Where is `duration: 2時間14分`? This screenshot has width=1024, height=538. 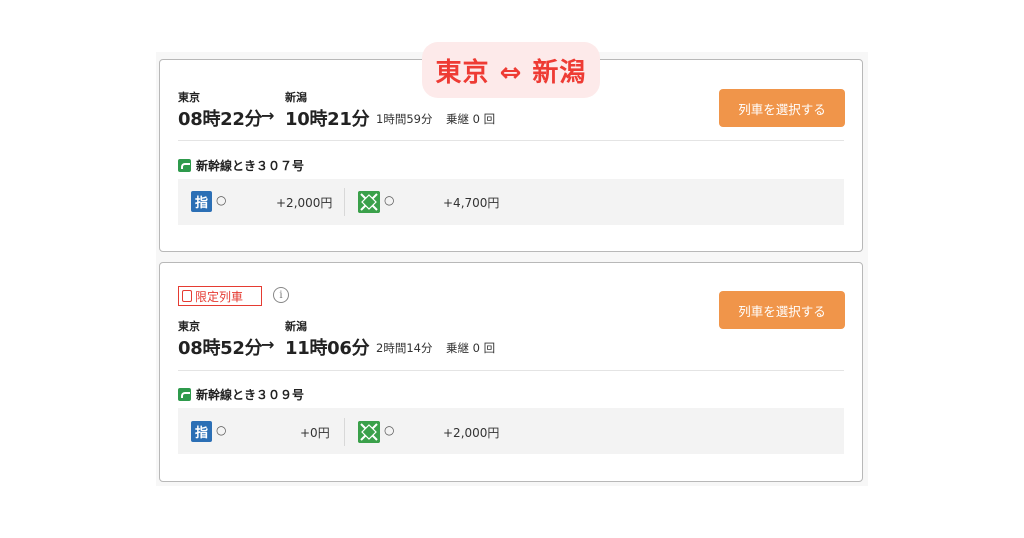
duration: 2時間14分 is located at coordinates (404, 348).